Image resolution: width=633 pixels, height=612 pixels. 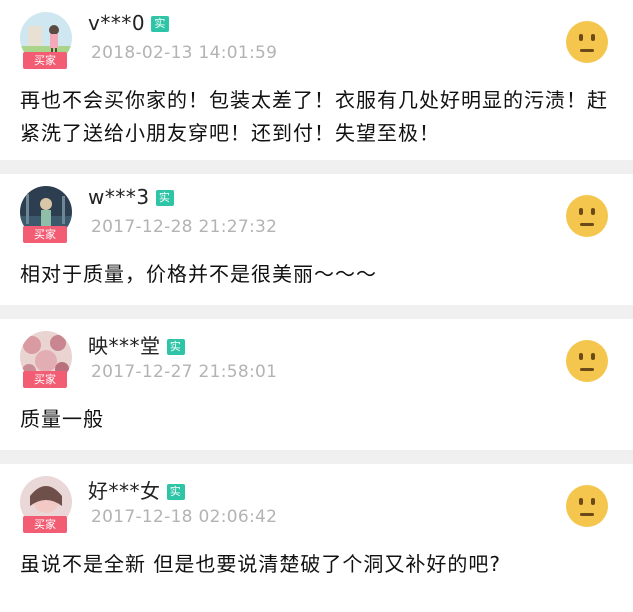 I want to click on review-timestamp: 2018-02-13 14:01:59, so click(x=184, y=53).